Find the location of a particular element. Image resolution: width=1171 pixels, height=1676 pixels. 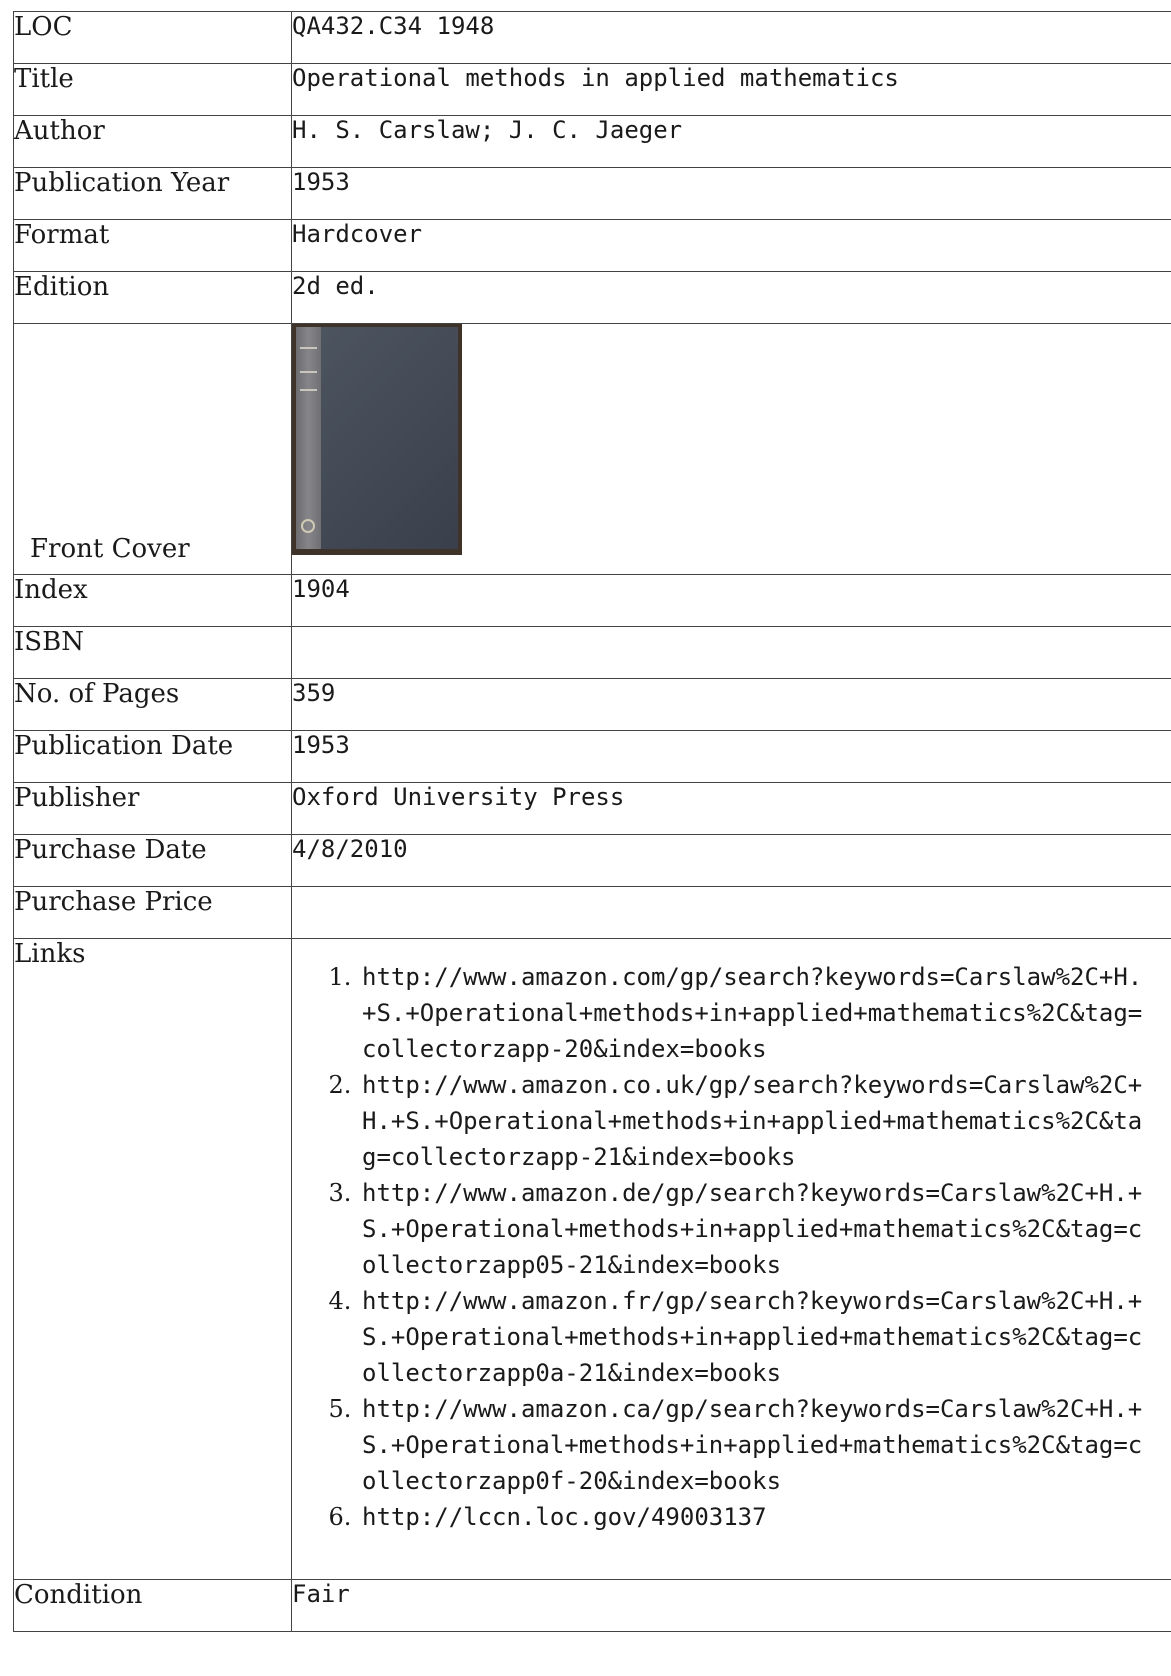

row-publication-year: Publication Year 1953 is located at coordinates (592, 193).